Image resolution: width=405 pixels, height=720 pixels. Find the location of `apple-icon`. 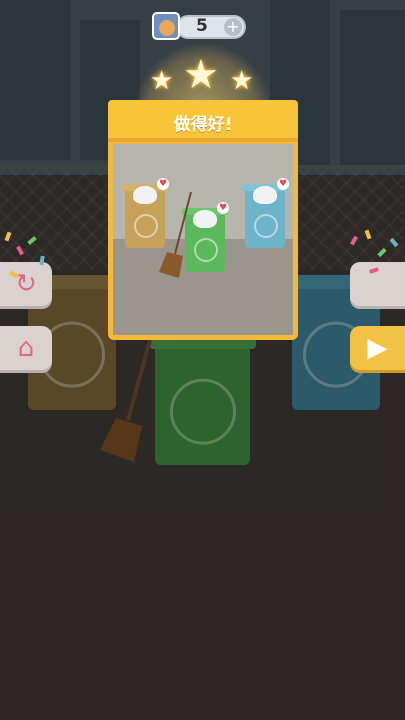

apple-icon is located at coordinates (146, 226).